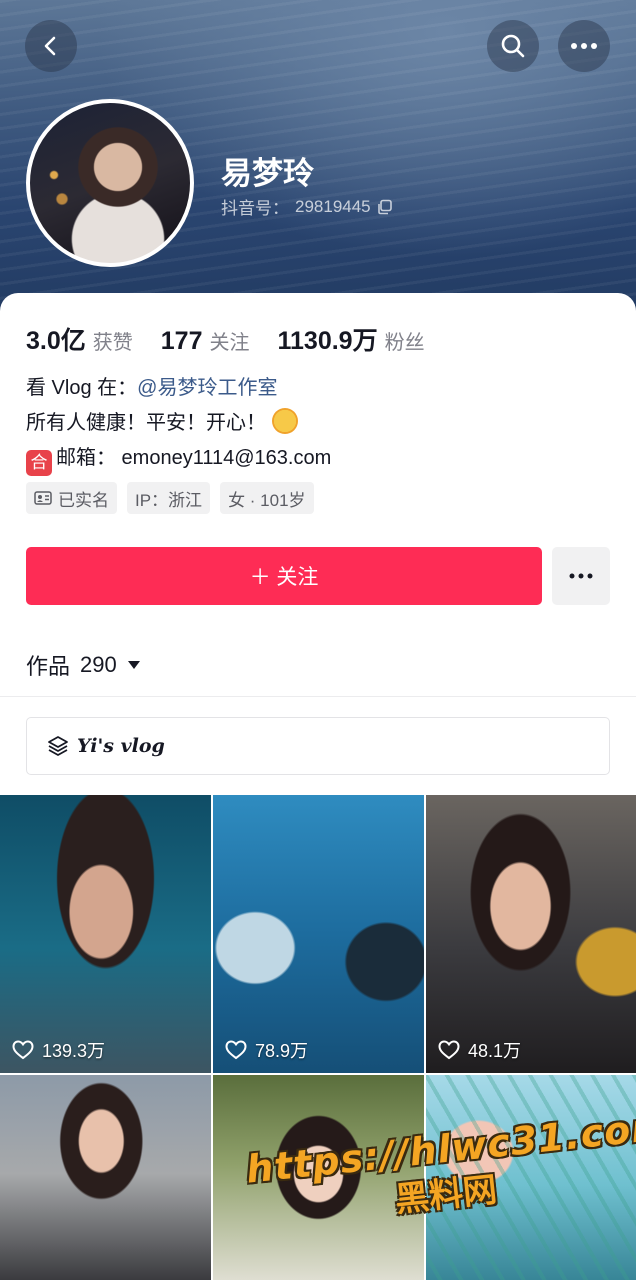 The width and height of the screenshot is (636, 1280). I want to click on video-thumbnail: 139.3万, so click(105, 934).